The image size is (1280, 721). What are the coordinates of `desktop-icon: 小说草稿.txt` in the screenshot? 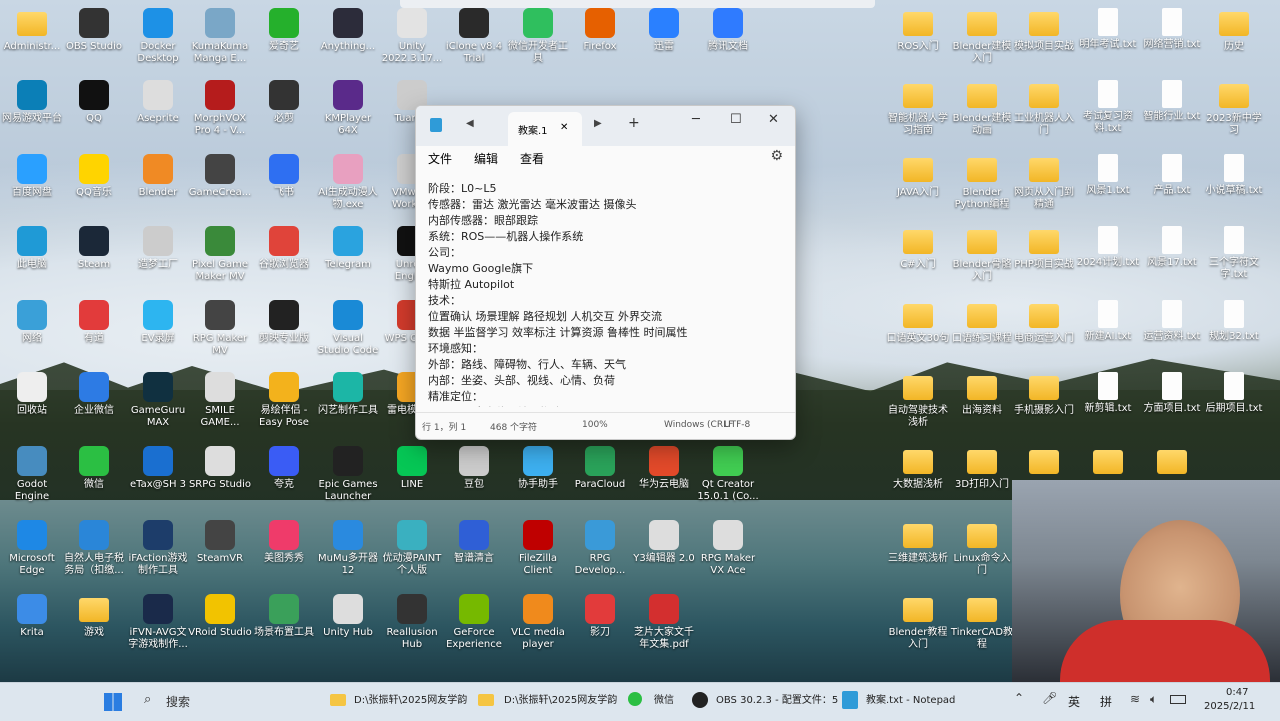 It's located at (1234, 175).